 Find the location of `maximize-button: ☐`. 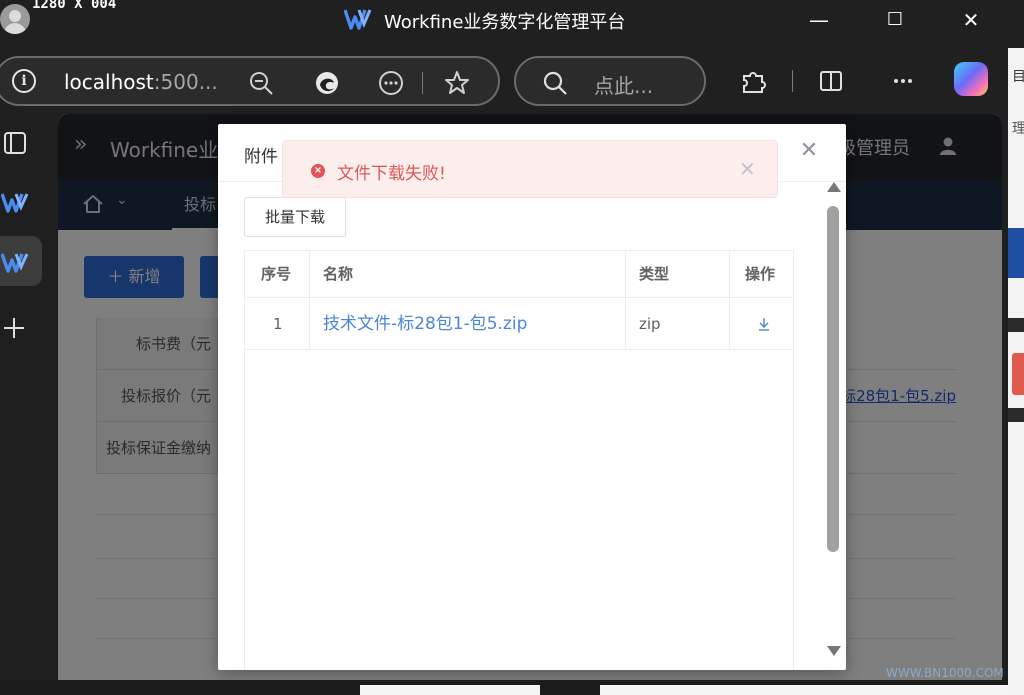

maximize-button: ☐ is located at coordinates (895, 20).